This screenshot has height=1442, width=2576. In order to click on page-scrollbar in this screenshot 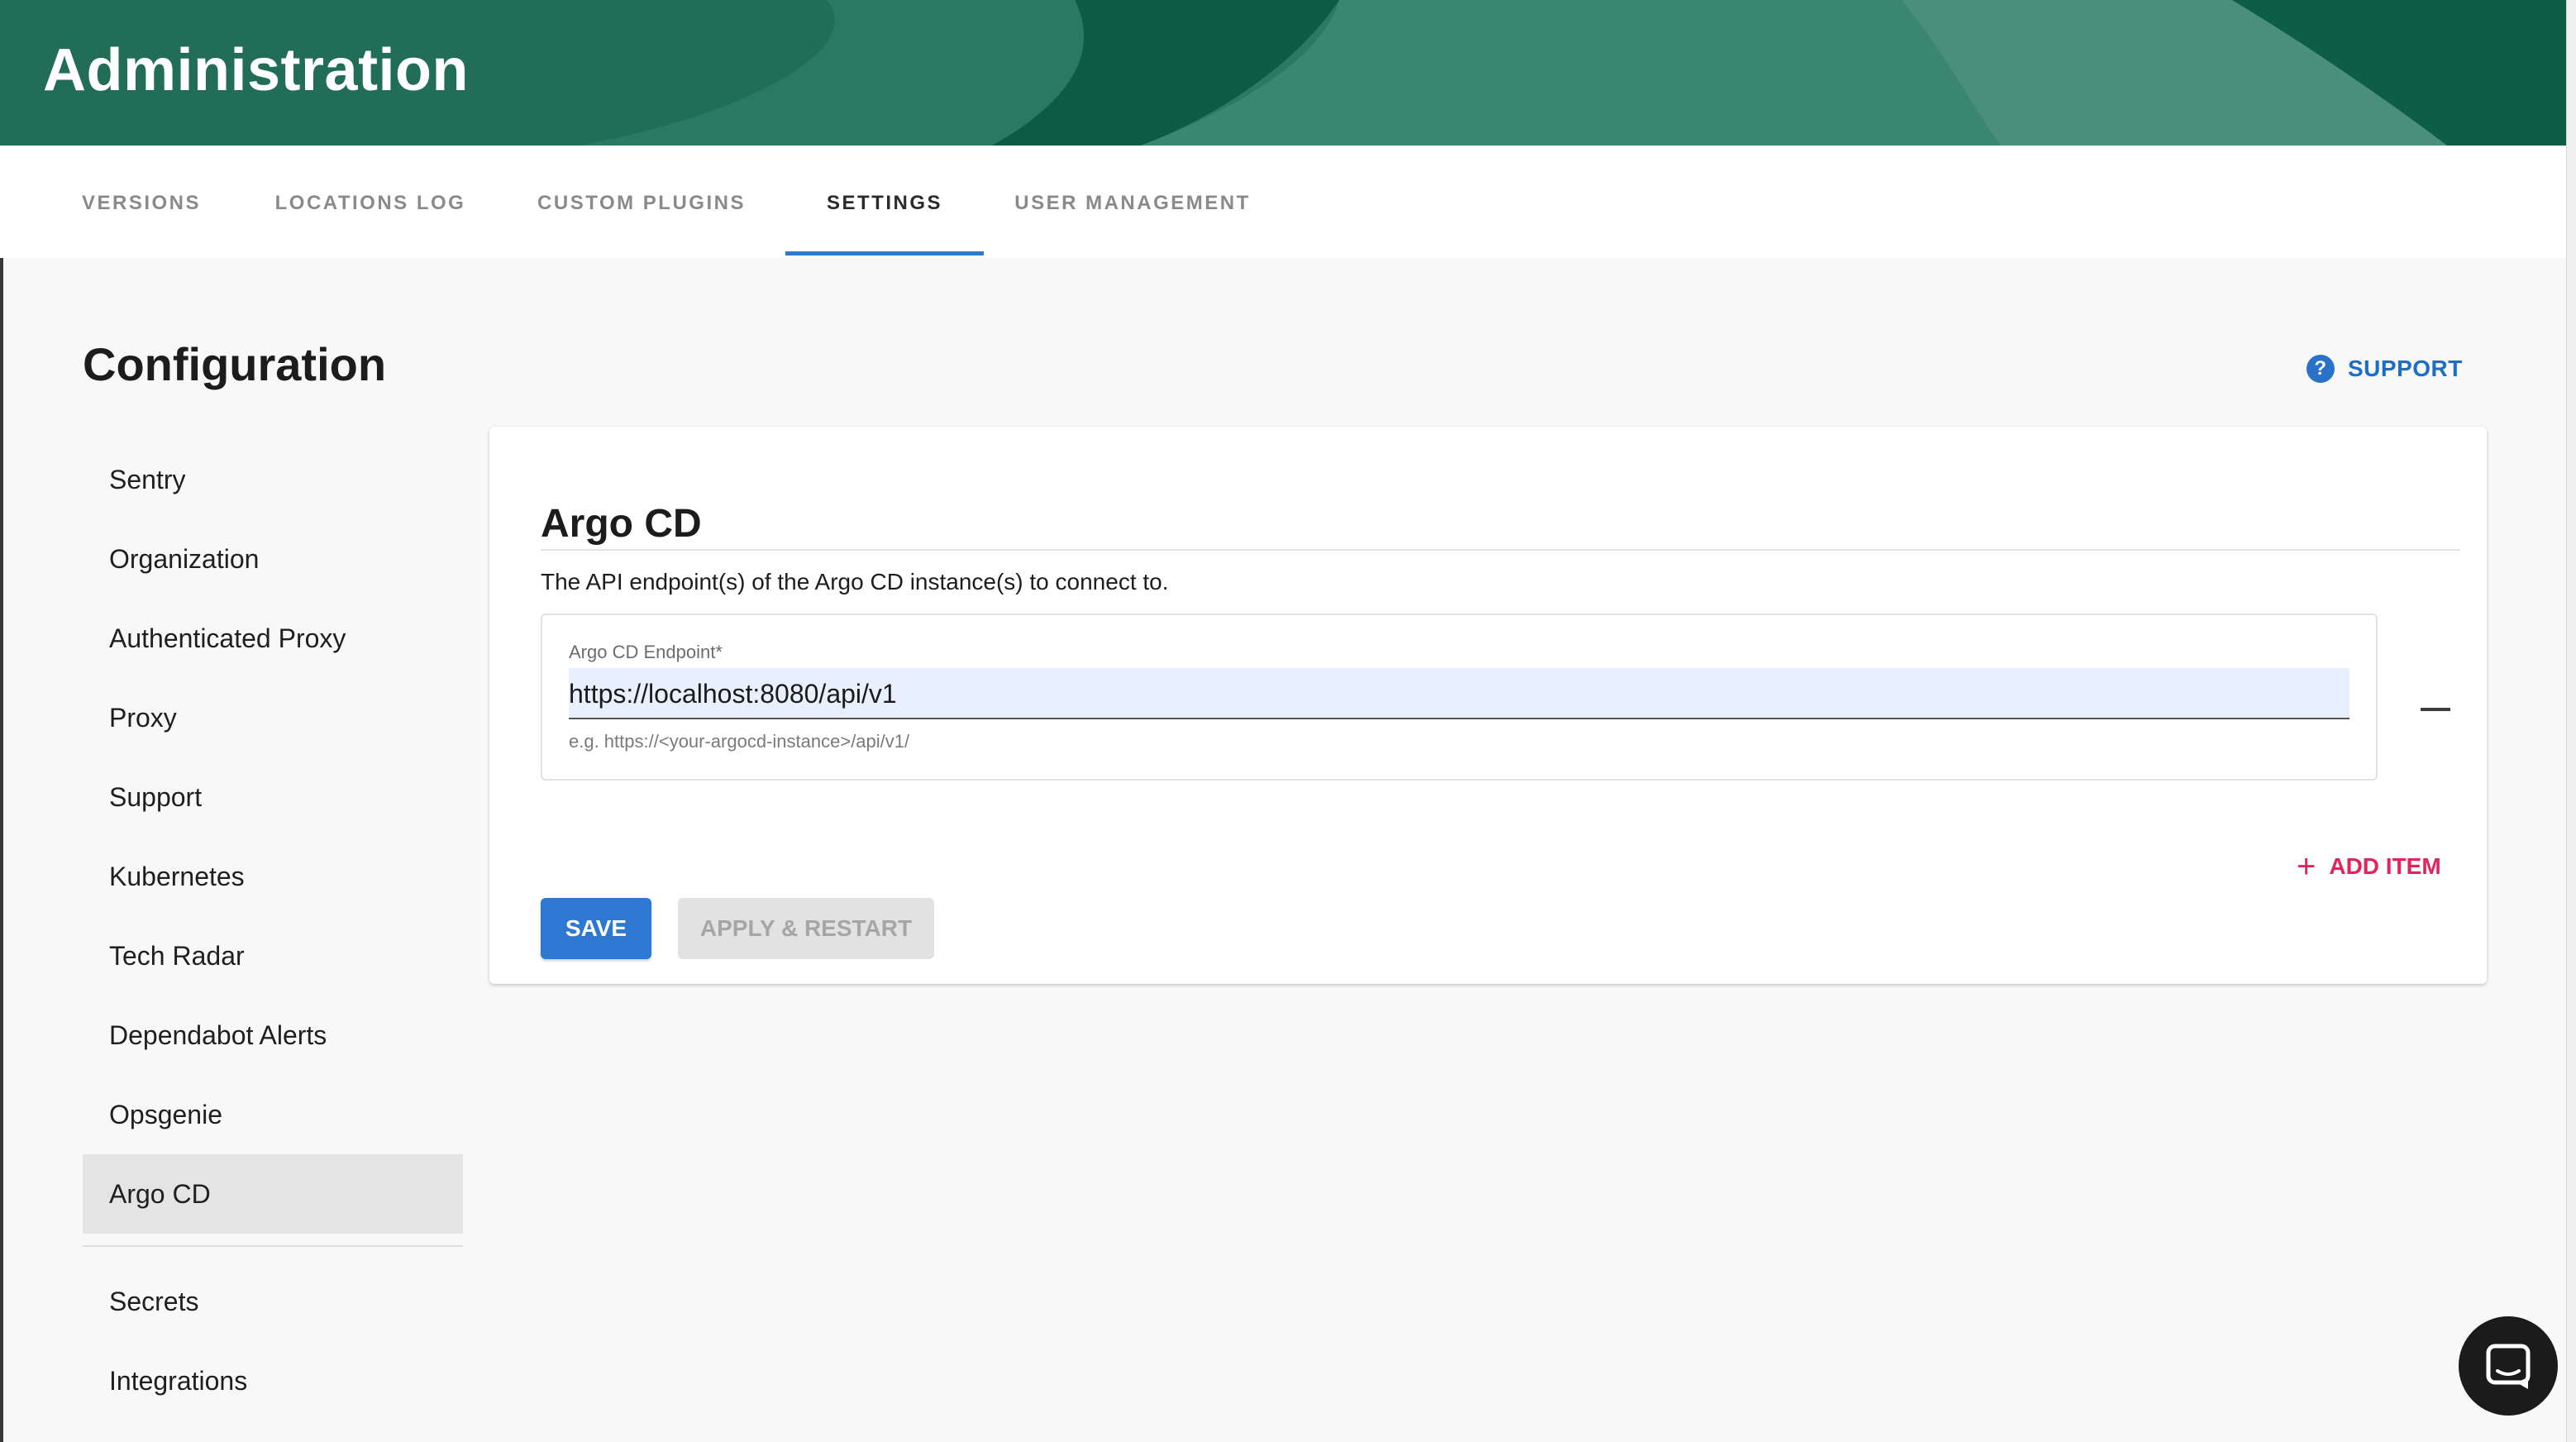, I will do `click(2571, 721)`.